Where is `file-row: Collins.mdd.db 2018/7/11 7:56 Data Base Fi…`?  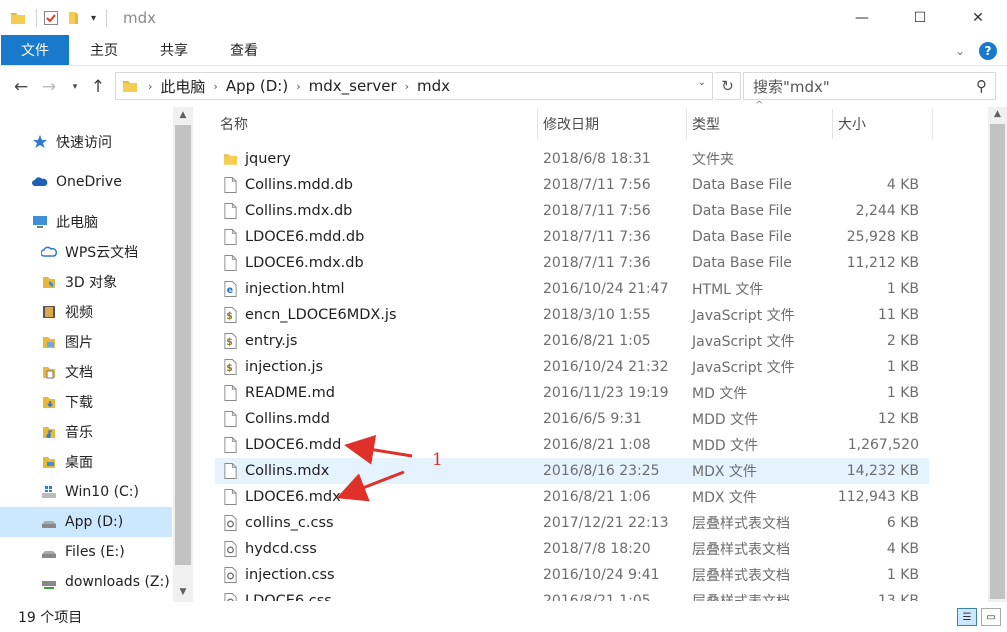
file-row: Collins.mdd.db 2018/7/11 7:56 Data Base Fi… is located at coordinates (572, 185).